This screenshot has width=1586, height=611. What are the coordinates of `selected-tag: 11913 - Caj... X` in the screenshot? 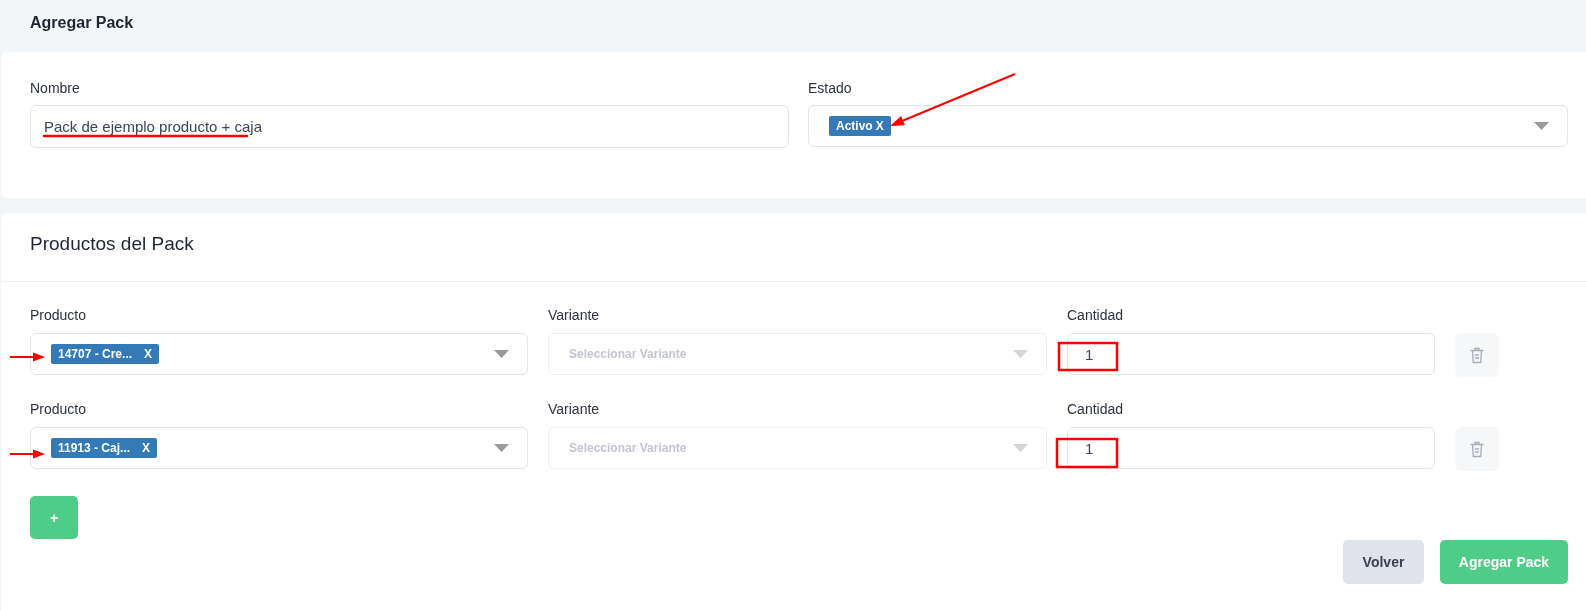 It's located at (104, 448).